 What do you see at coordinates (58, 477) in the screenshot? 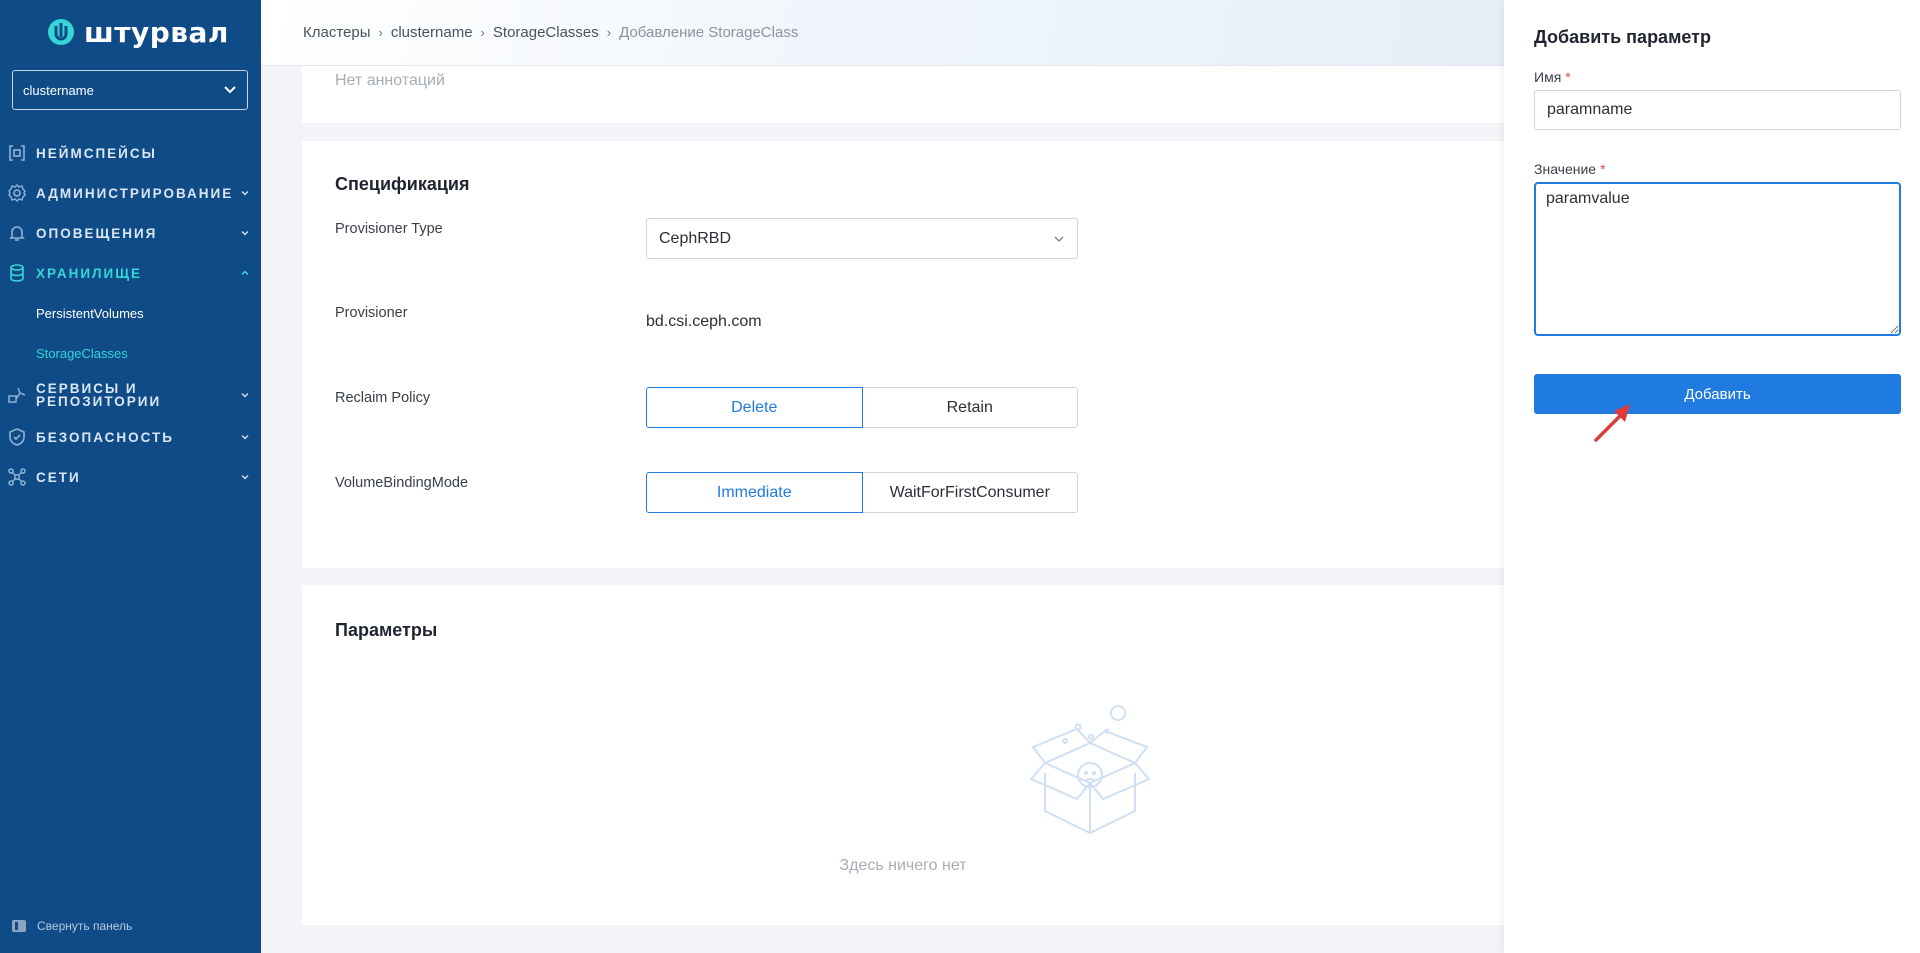
I see `nav-label: СЕТИ` at bounding box center [58, 477].